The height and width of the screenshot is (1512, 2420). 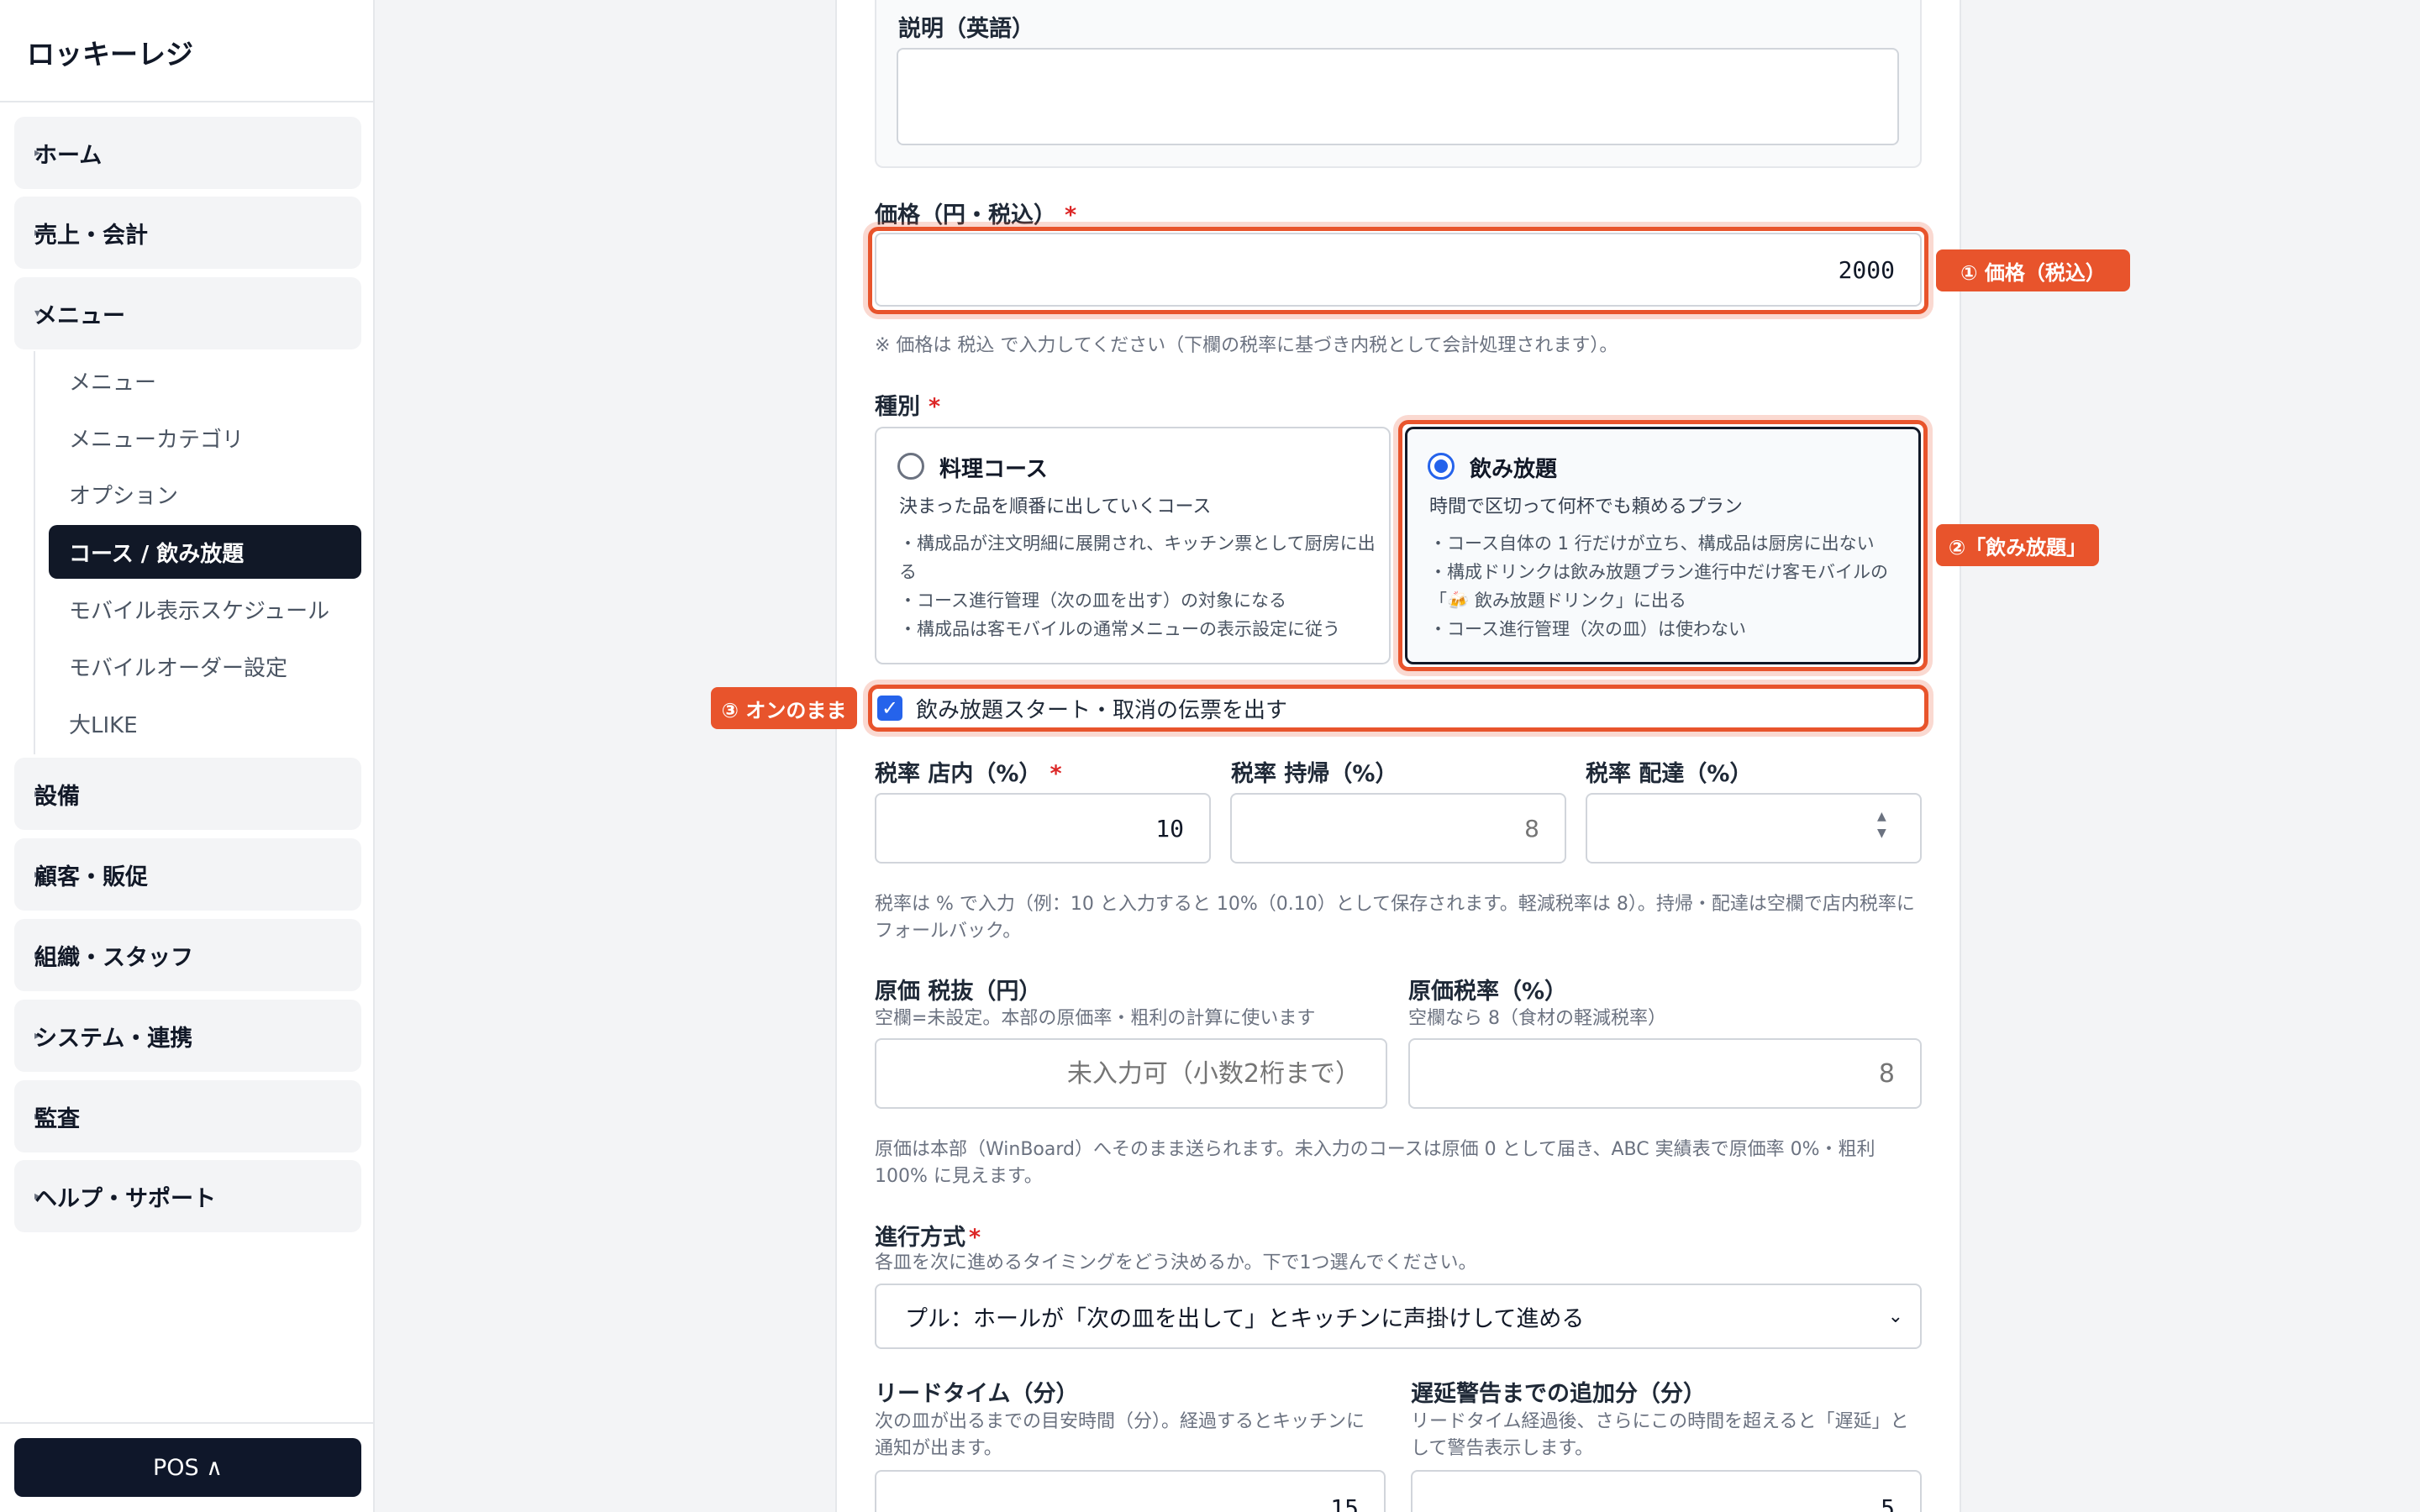 I want to click on pos-button: POS ∧, so click(x=187, y=1467).